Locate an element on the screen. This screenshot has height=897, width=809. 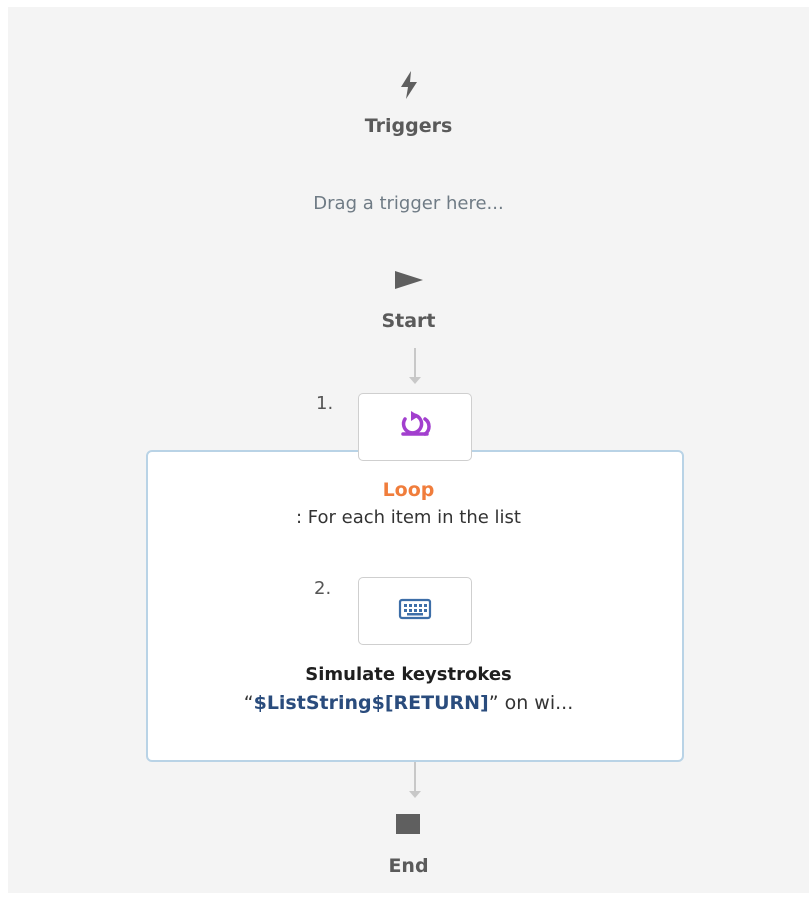
play-triangle-icon is located at coordinates (409, 282).